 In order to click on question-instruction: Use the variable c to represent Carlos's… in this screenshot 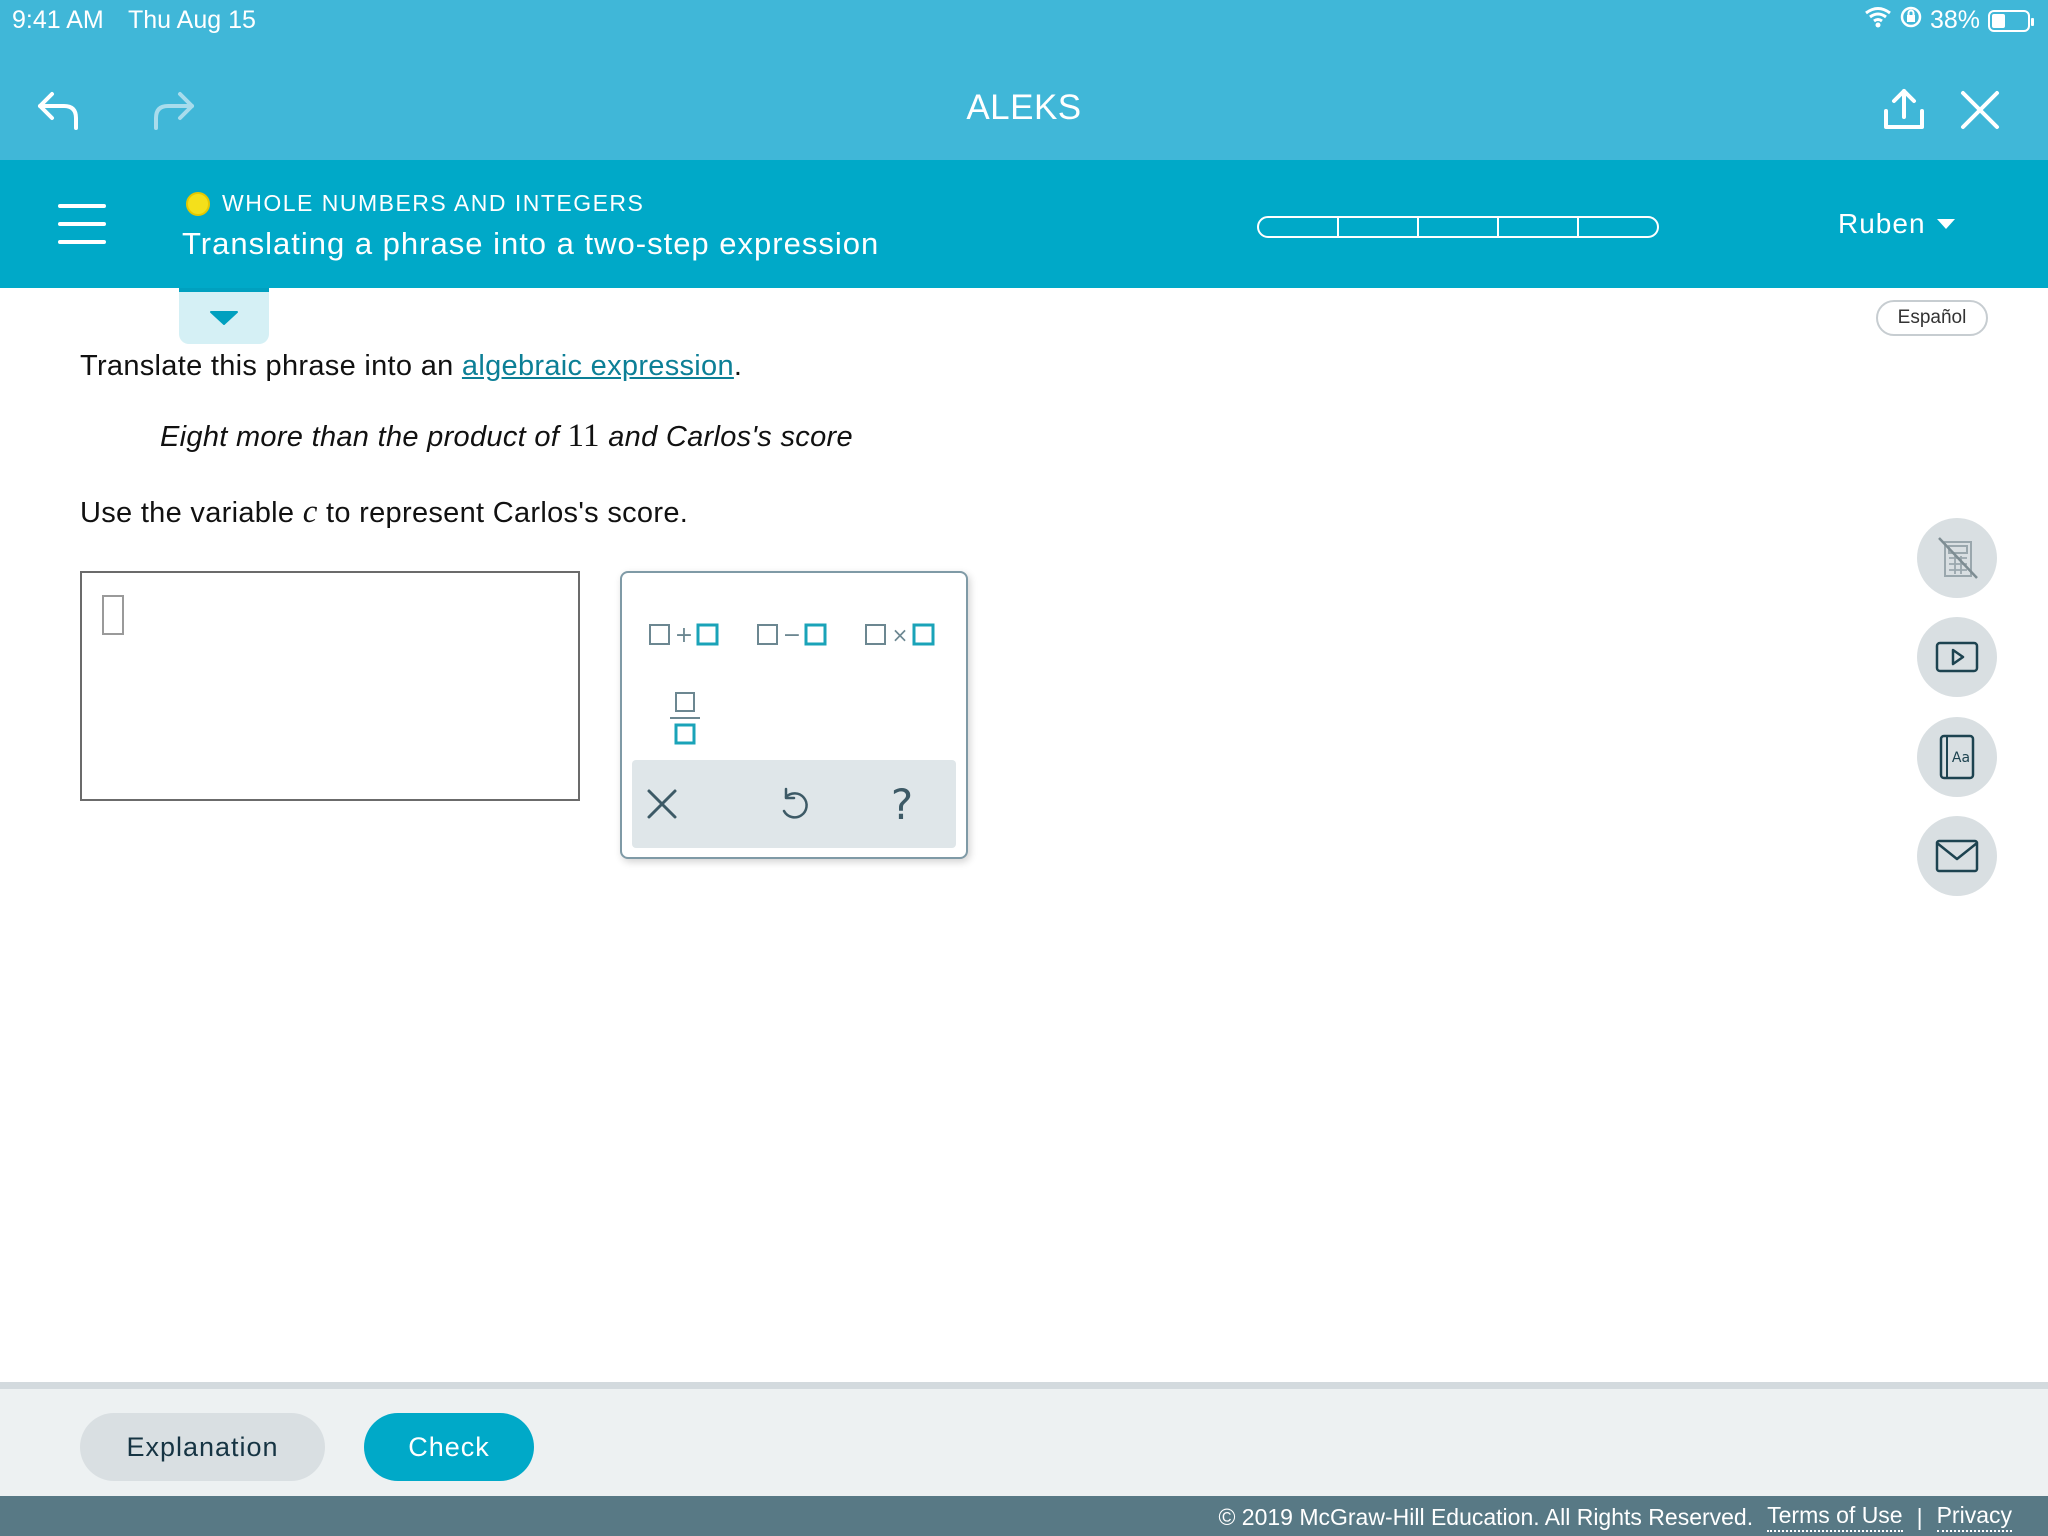, I will do `click(384, 512)`.